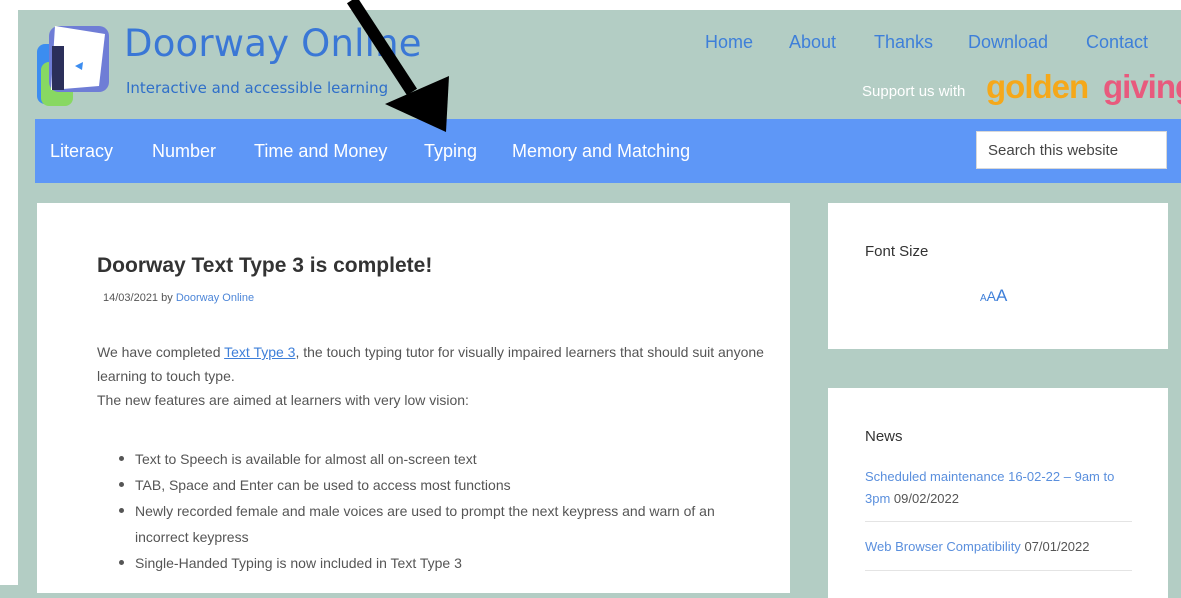 This screenshot has width=1181, height=598. I want to click on intro-text-start: We have completed, so click(161, 352).